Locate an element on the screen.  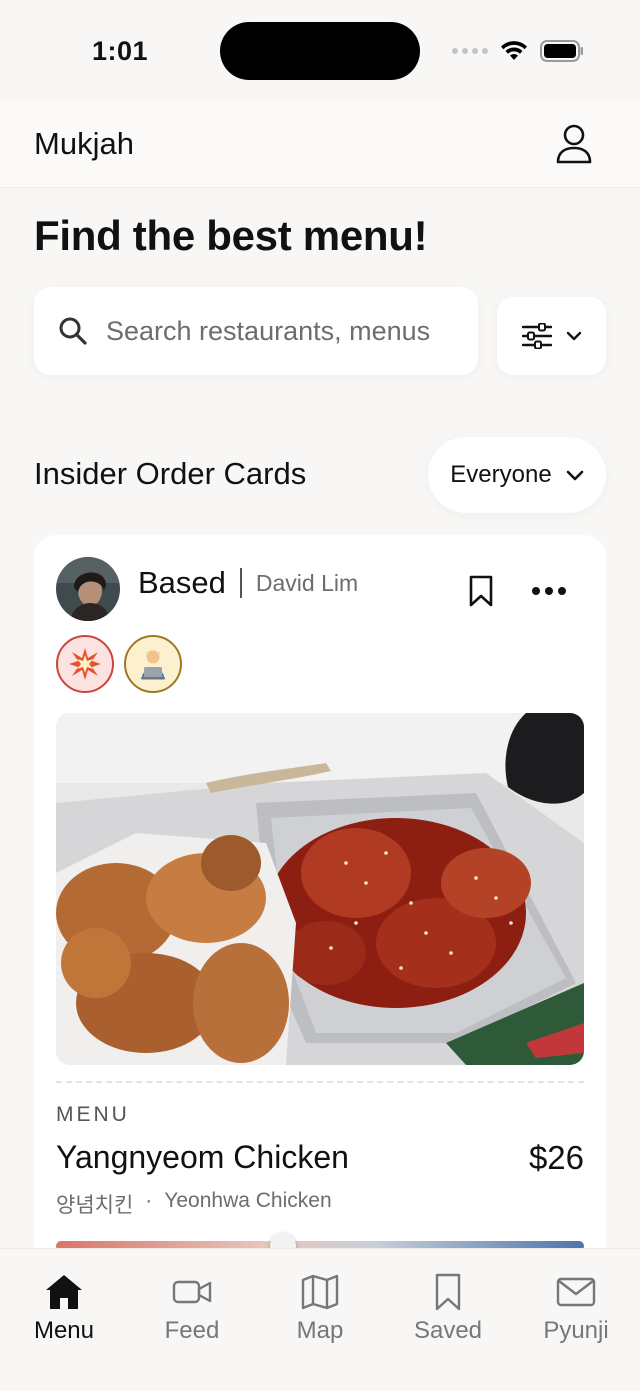
battery-icon is located at coordinates (561, 51).